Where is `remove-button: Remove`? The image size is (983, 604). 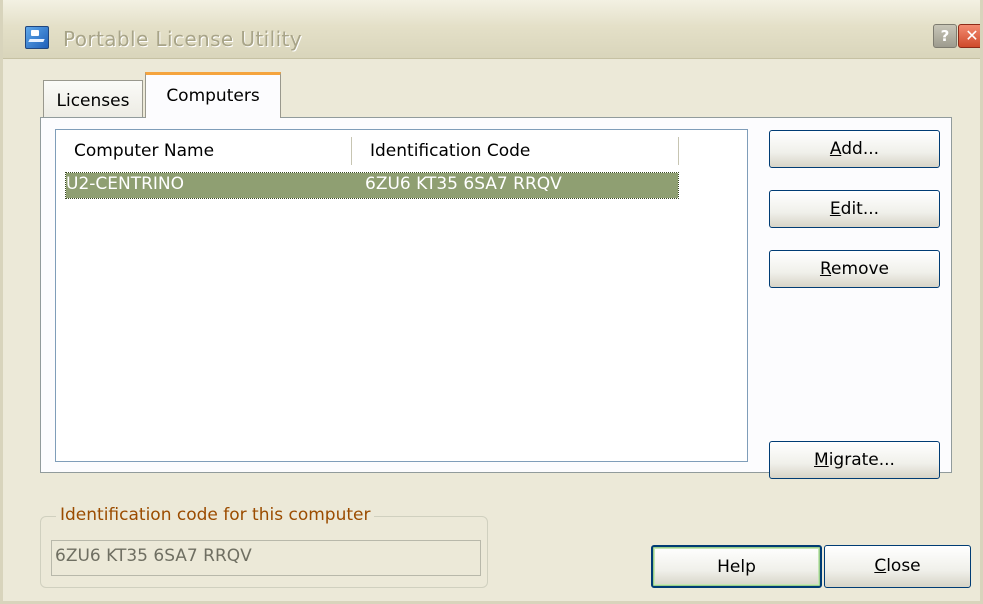
remove-button: Remove is located at coordinates (854, 269).